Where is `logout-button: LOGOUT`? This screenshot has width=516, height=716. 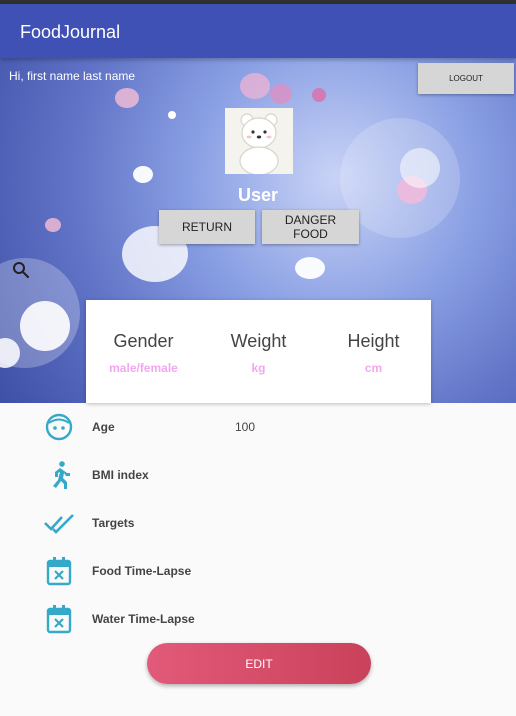
logout-button: LOGOUT is located at coordinates (466, 78).